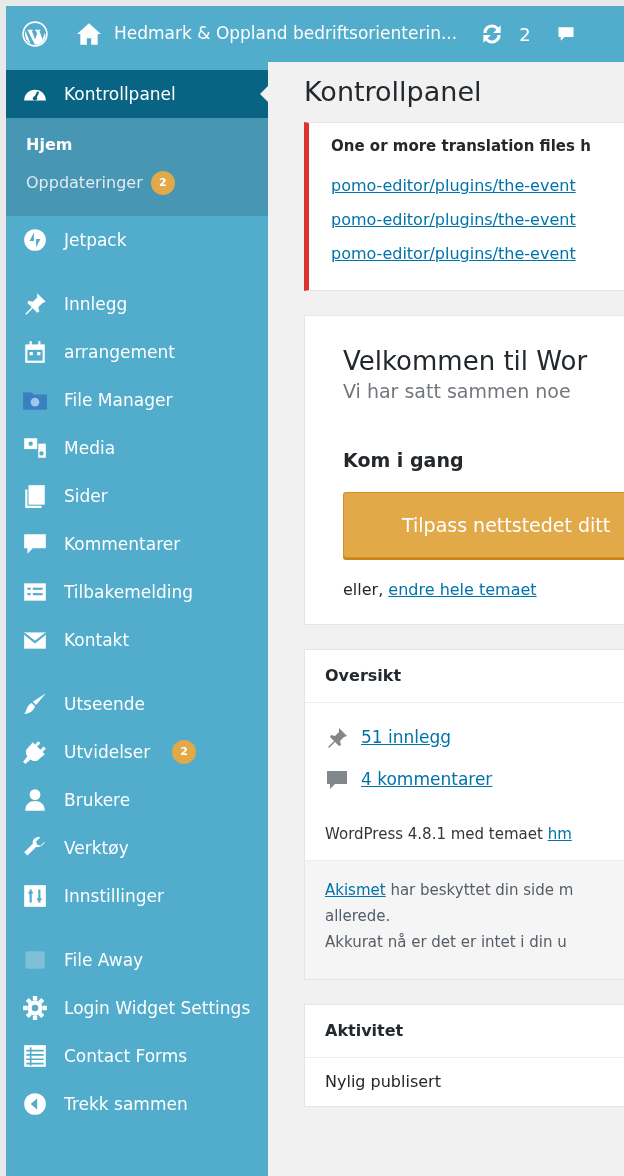 The height and width of the screenshot is (1176, 624). I want to click on section-heading: Kom i gang, so click(404, 460).